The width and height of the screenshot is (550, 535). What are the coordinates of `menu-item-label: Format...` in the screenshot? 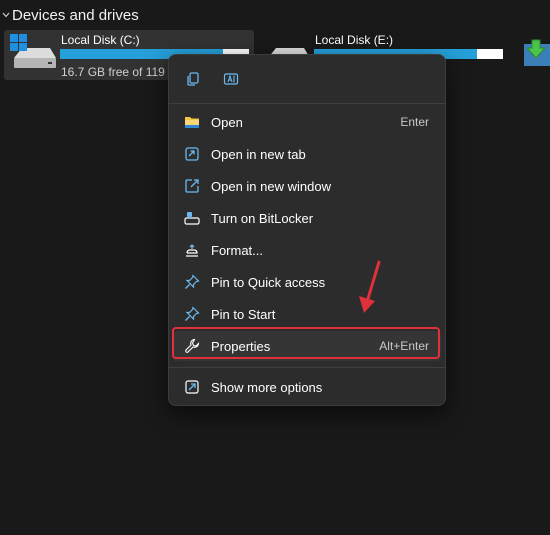 It's located at (237, 250).